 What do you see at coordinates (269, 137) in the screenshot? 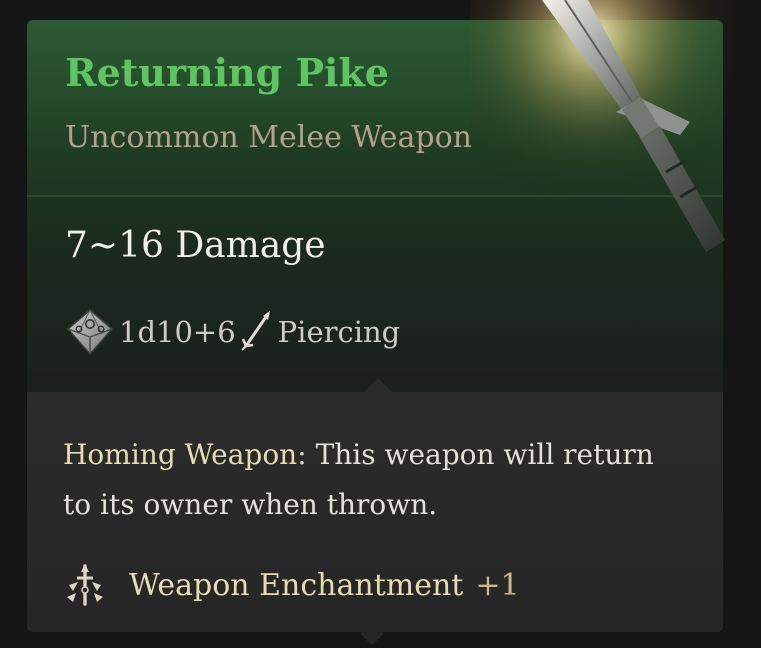
I see `item-subtitle: Uncommon Melee Weapon` at bounding box center [269, 137].